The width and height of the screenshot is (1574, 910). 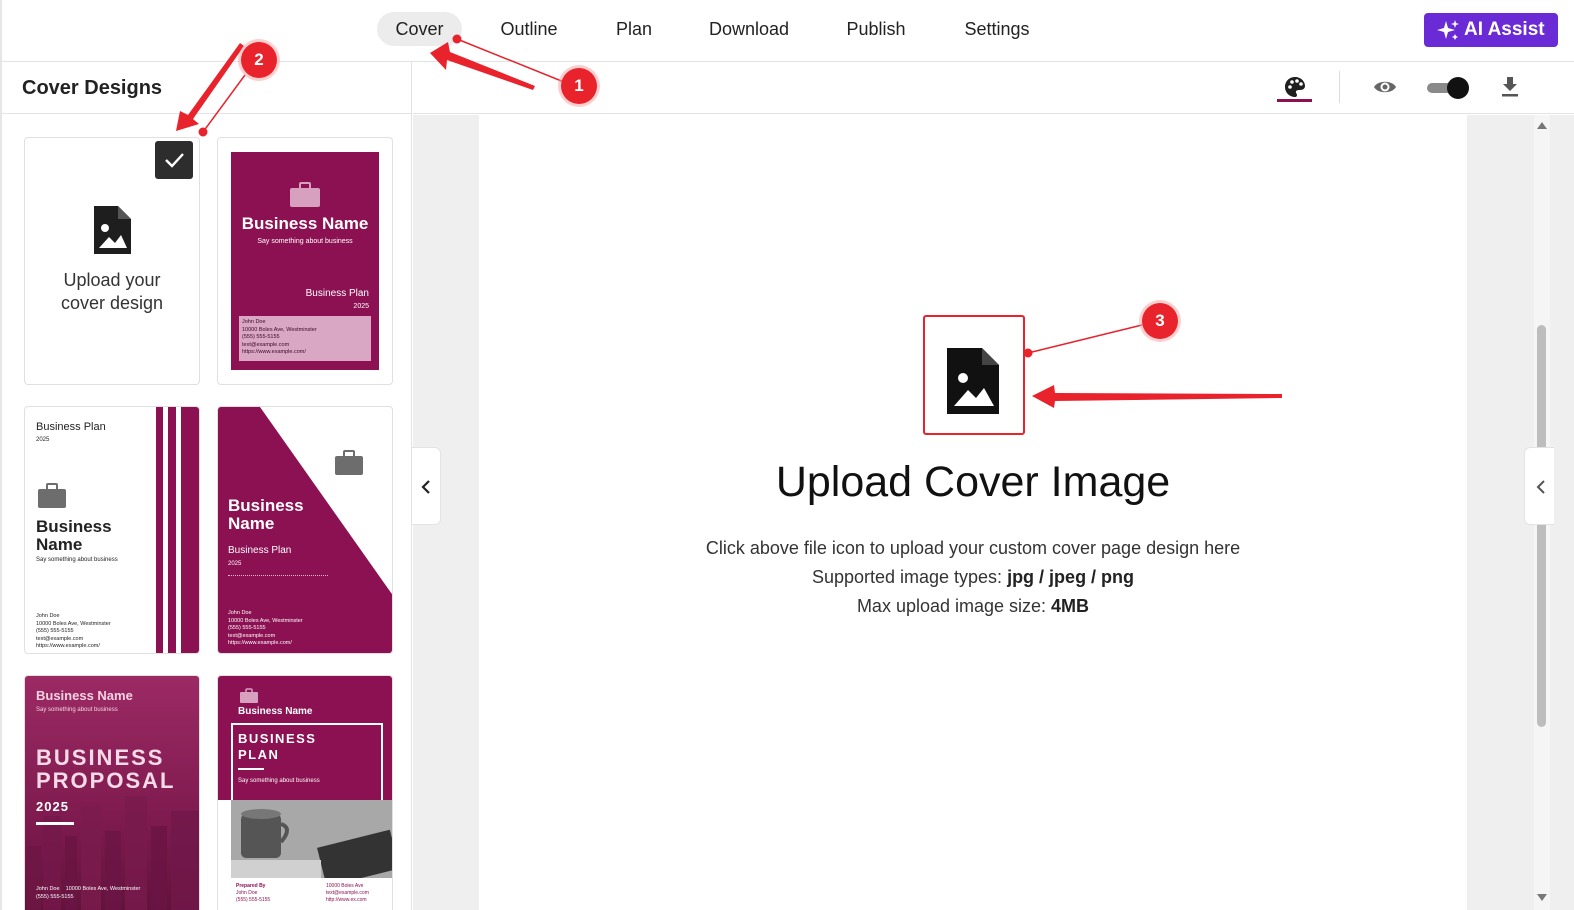 What do you see at coordinates (279, 329) in the screenshot?
I see `template-1-contact-address: 10000 Boles Ave, Westminster` at bounding box center [279, 329].